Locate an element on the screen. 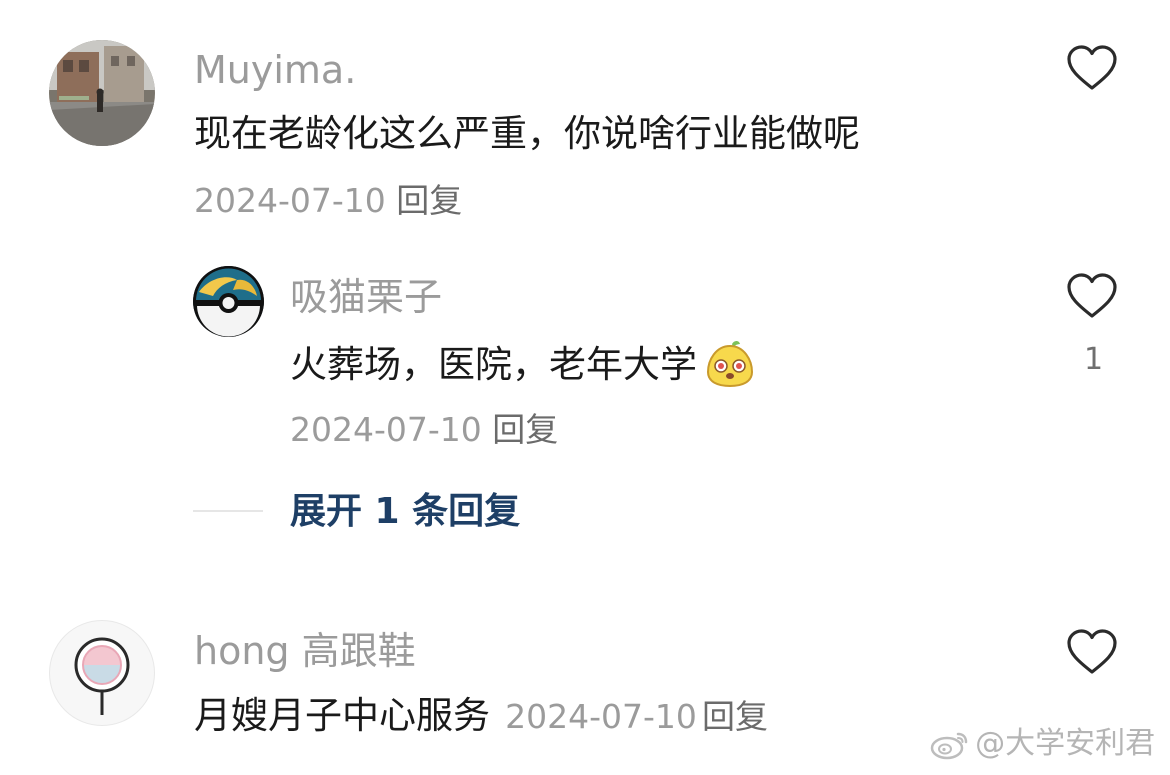  expand-replies-link: 展开 1 条回复 is located at coordinates (405, 512).